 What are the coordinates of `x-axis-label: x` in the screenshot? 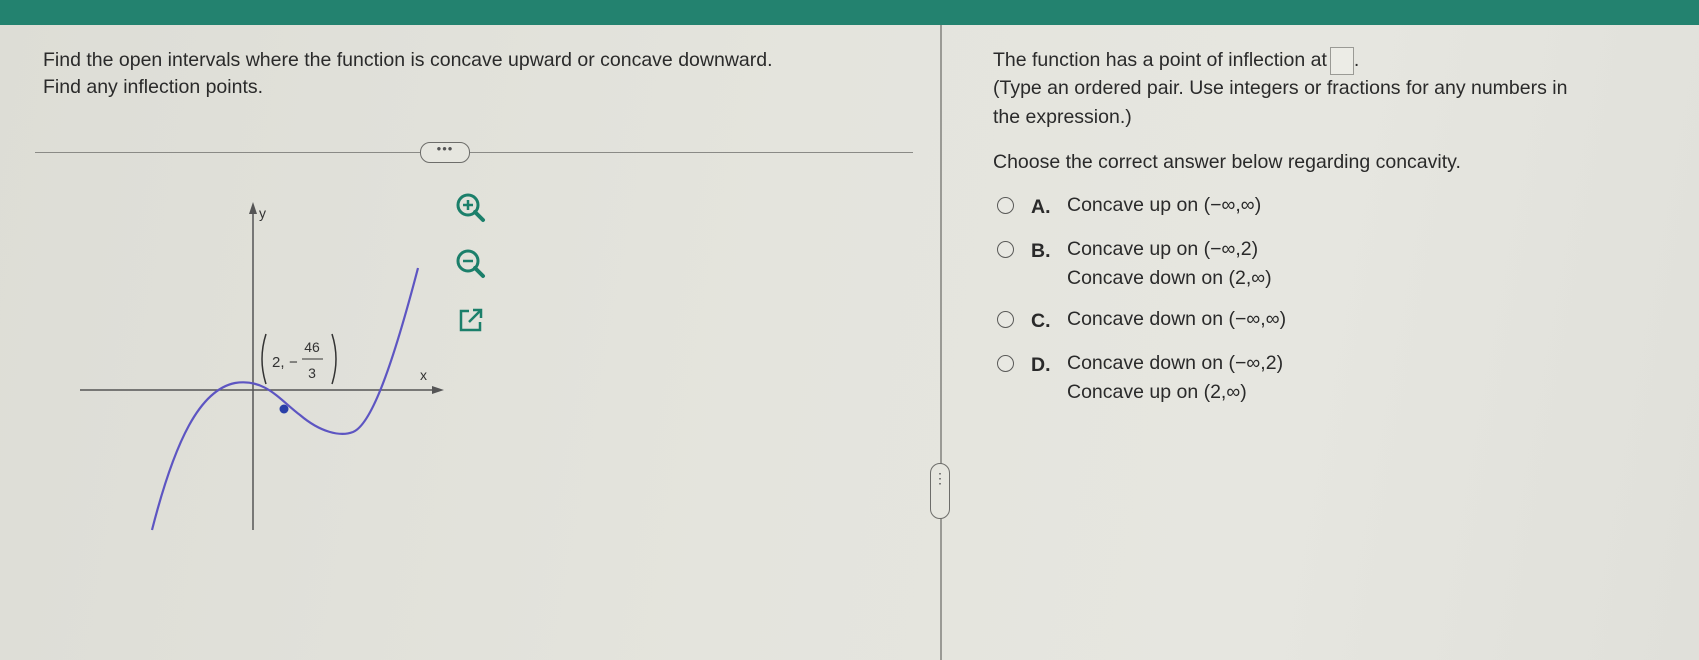 It's located at (423, 375).